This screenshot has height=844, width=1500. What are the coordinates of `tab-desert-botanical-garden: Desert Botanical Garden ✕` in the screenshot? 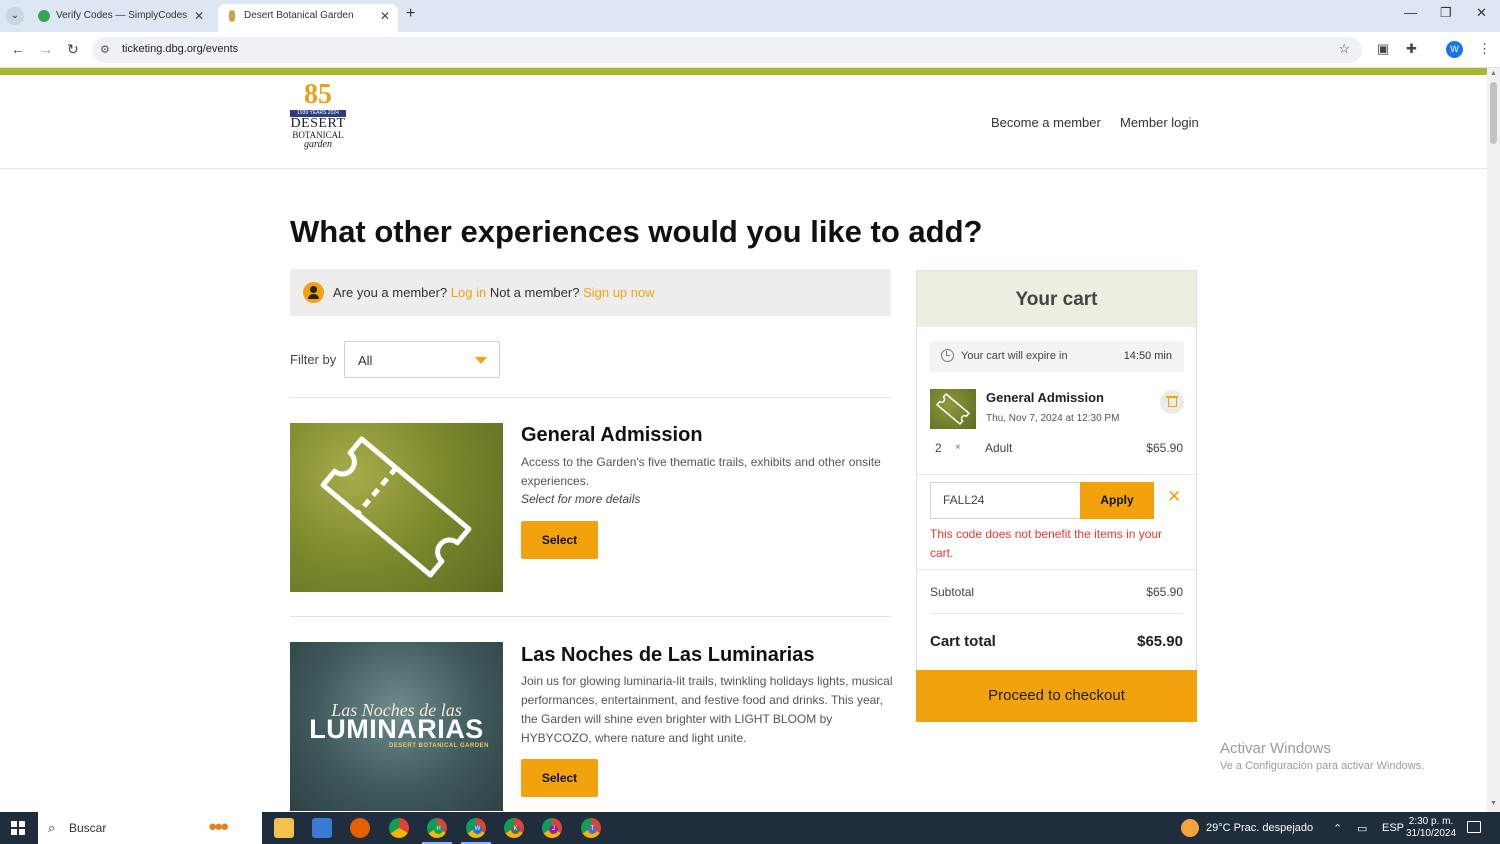 It's located at (308, 18).